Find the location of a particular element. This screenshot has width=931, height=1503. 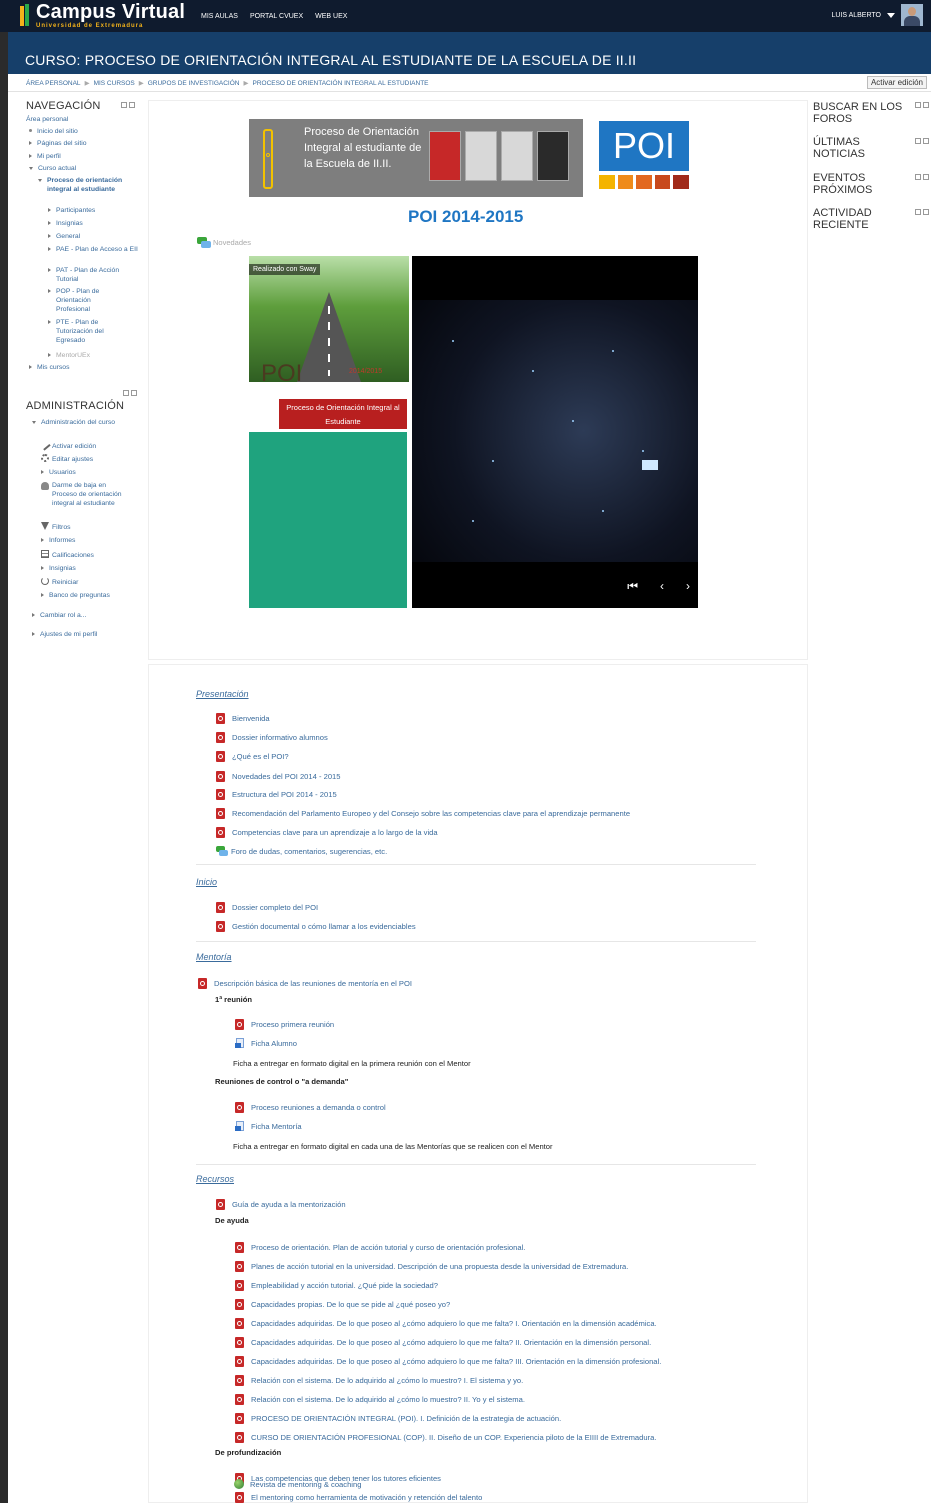

resource-link: Proceso reuniones a demanda o control is located at coordinates (310, 1107).